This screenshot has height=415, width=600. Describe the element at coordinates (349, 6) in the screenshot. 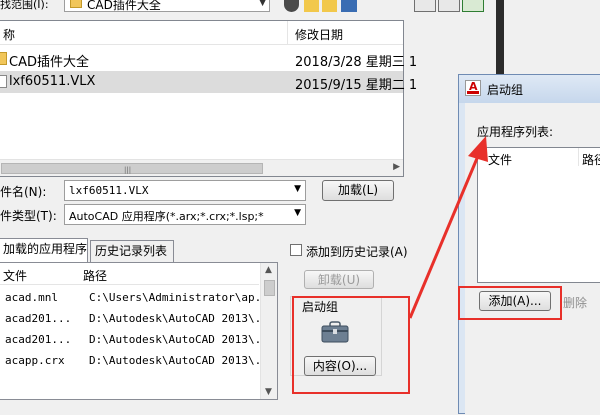

I see `views-menu-icon` at that location.